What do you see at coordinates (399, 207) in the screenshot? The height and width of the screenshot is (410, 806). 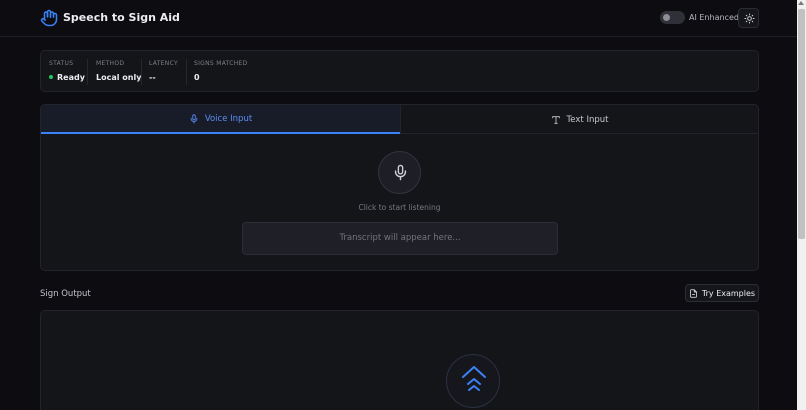 I see `listen-hint: Click to start listening` at bounding box center [399, 207].